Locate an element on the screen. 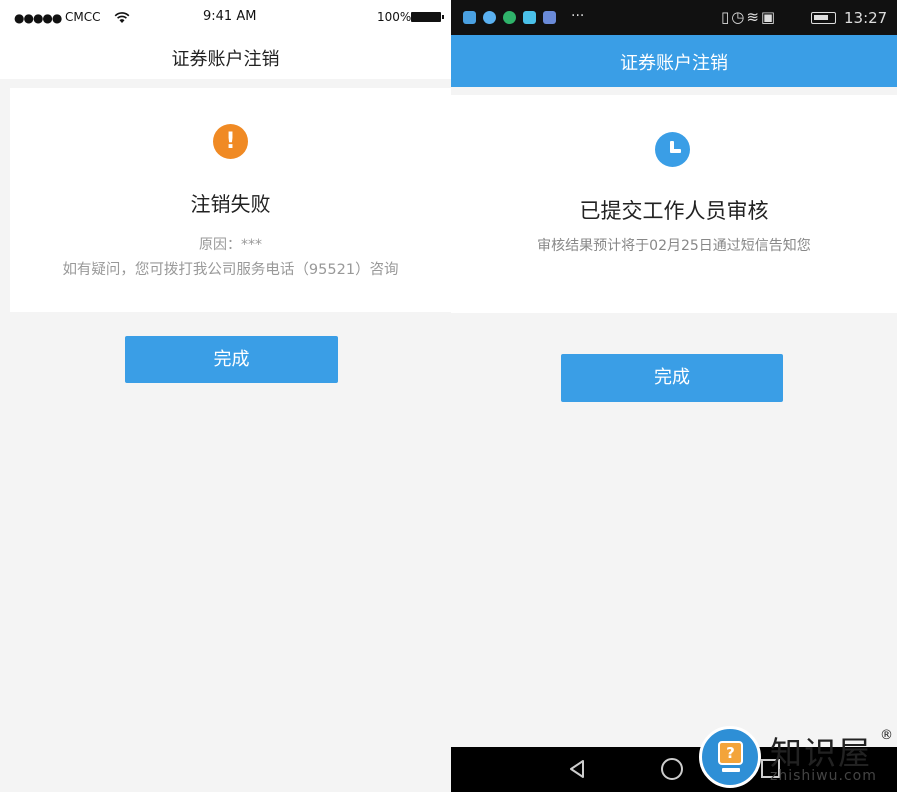 This screenshot has height=792, width=897. warning-icon: ! is located at coordinates (230, 141).